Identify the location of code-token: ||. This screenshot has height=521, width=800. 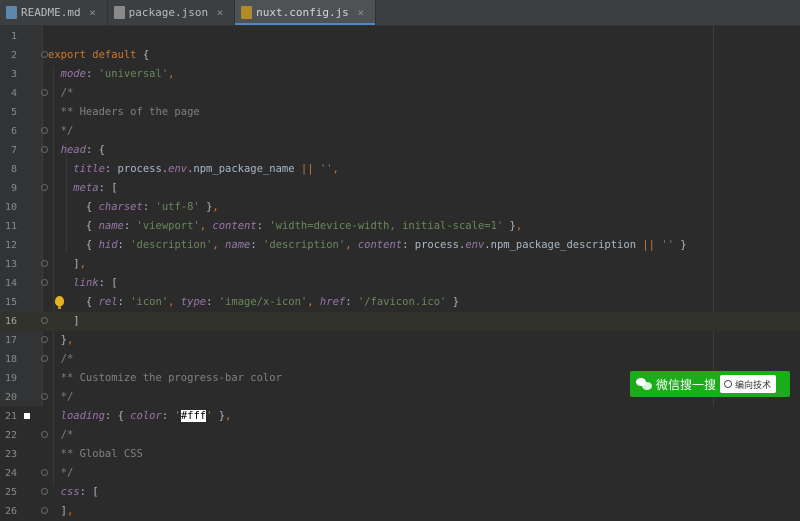
(307, 169).